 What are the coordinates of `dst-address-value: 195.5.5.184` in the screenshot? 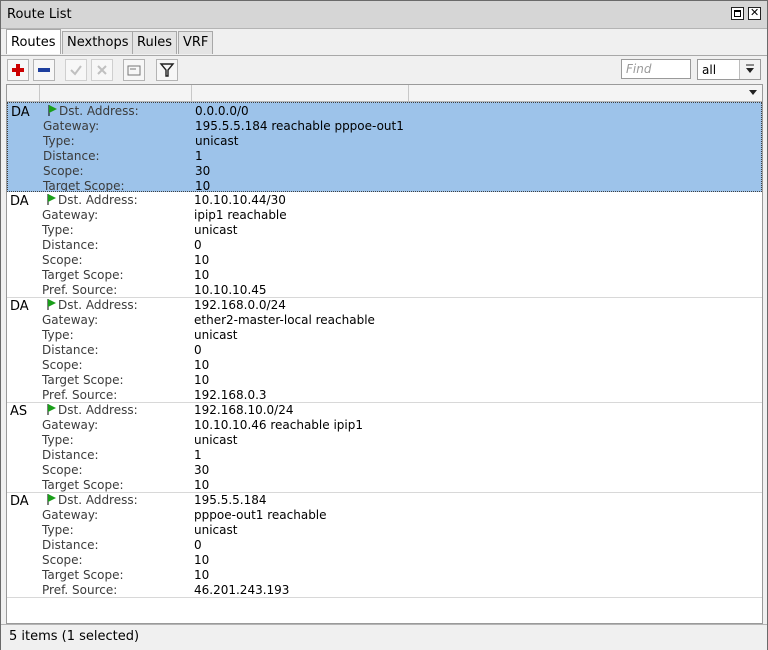 It's located at (230, 500).